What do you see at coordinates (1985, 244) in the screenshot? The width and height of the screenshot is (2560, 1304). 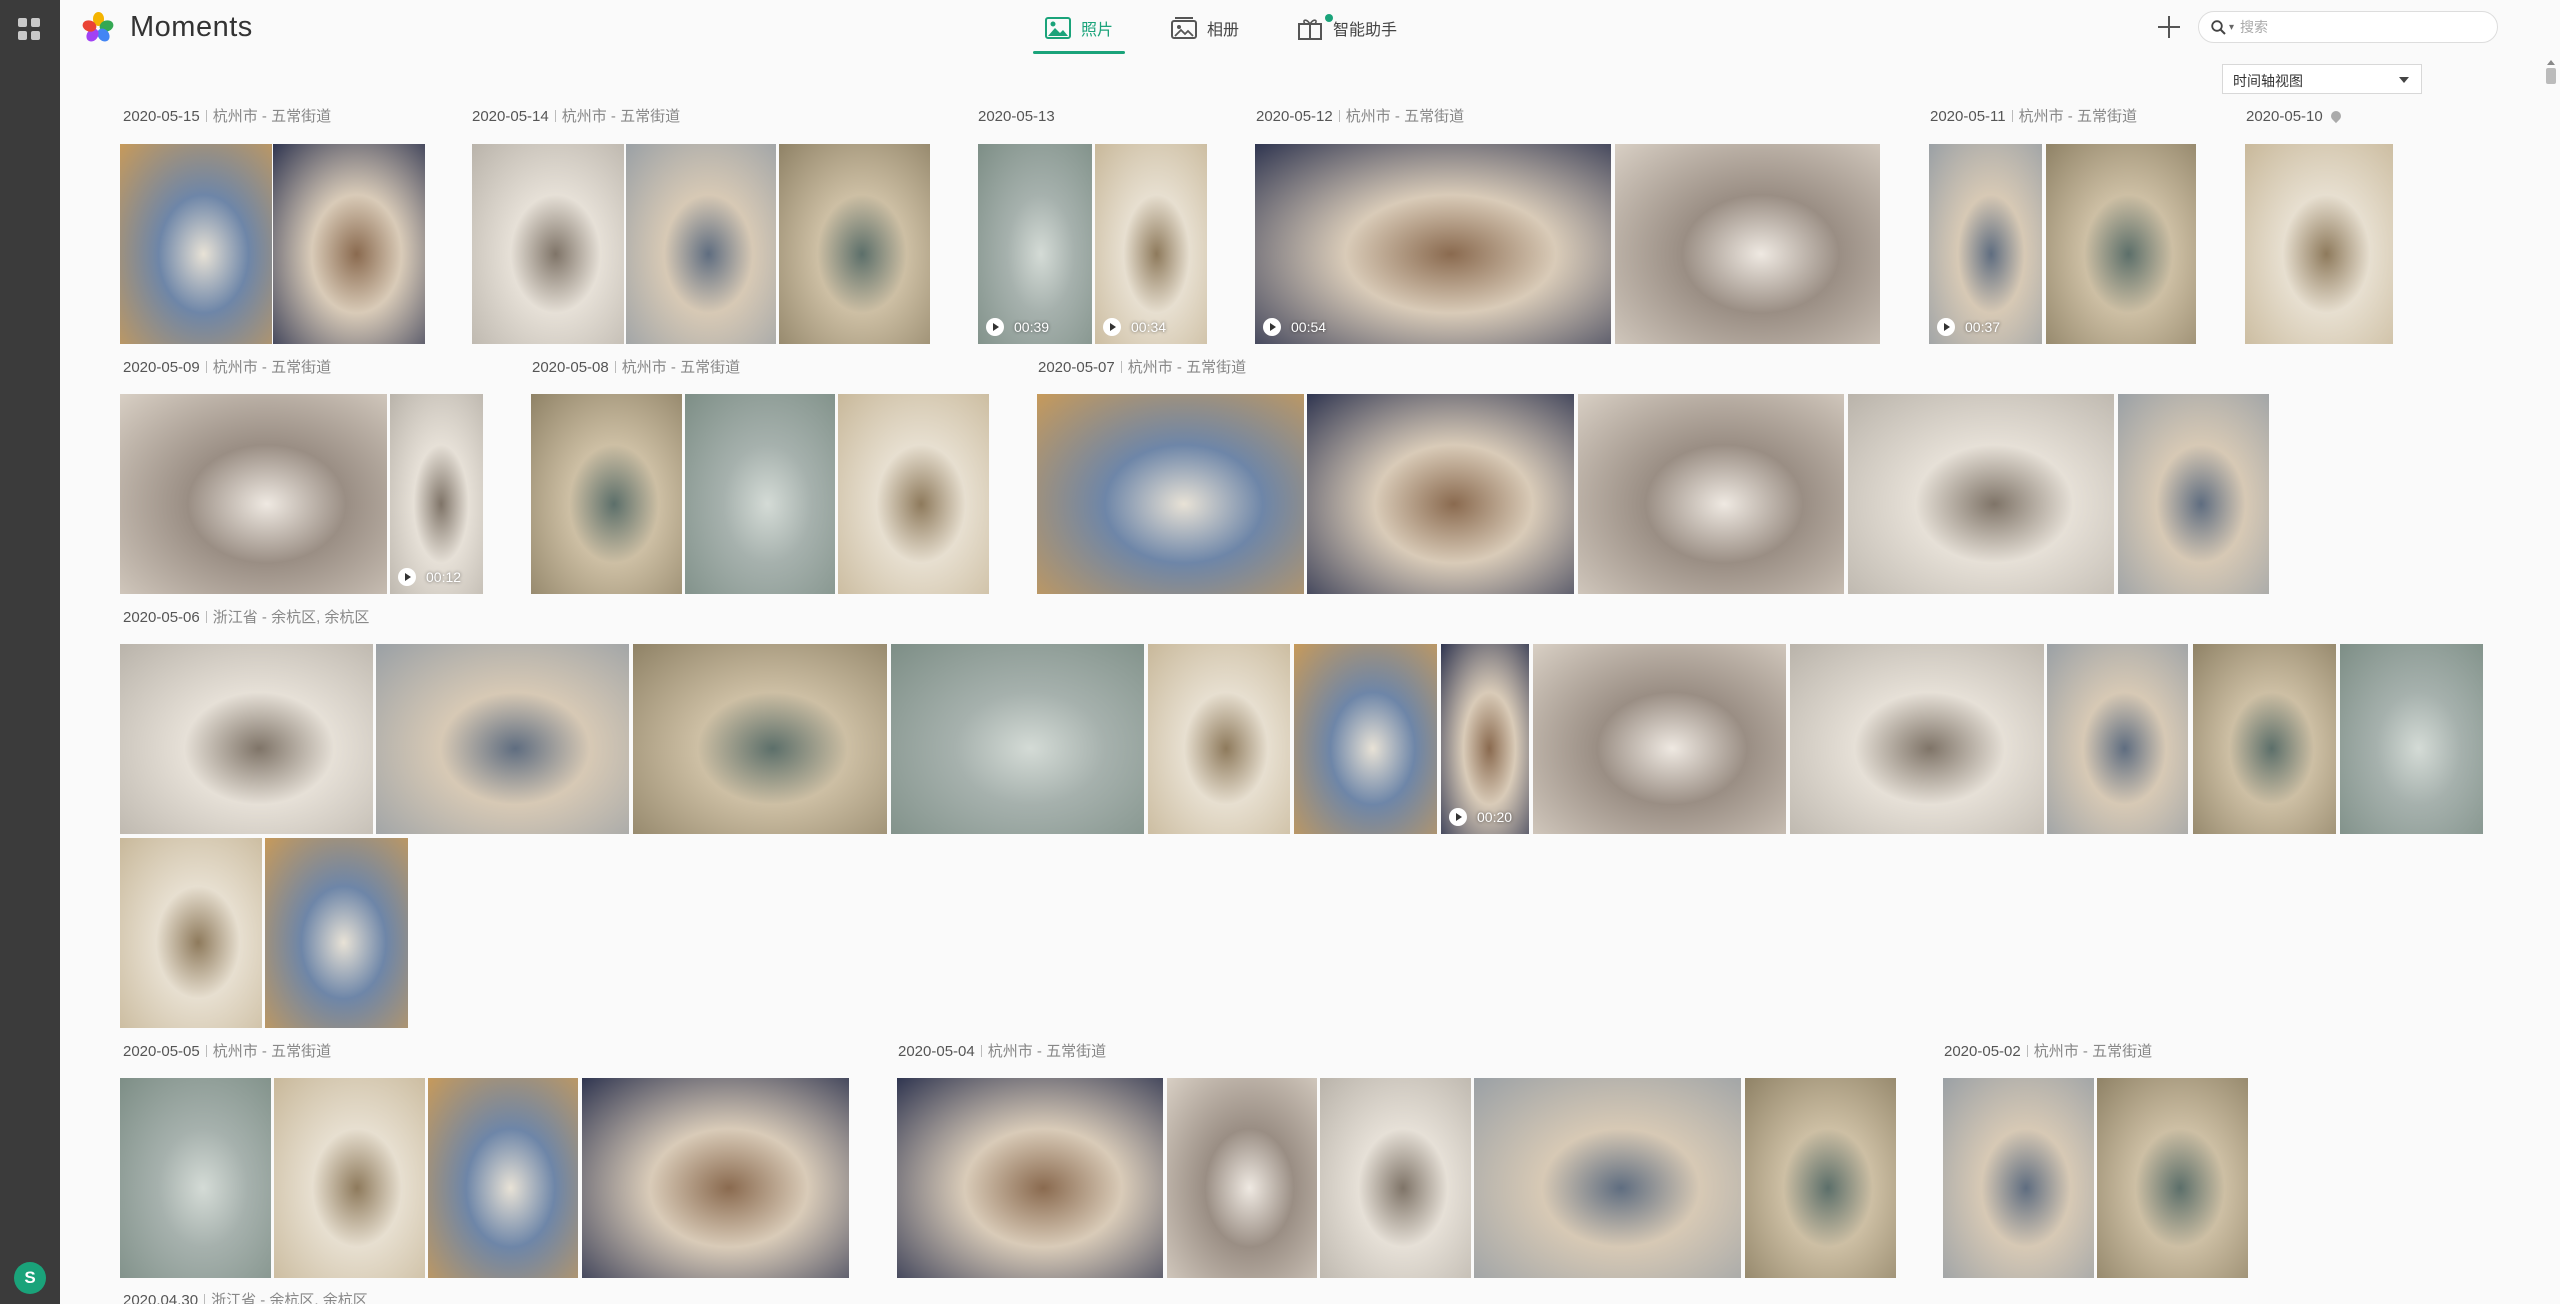 I see `photo-thumbnail: 00:37` at bounding box center [1985, 244].